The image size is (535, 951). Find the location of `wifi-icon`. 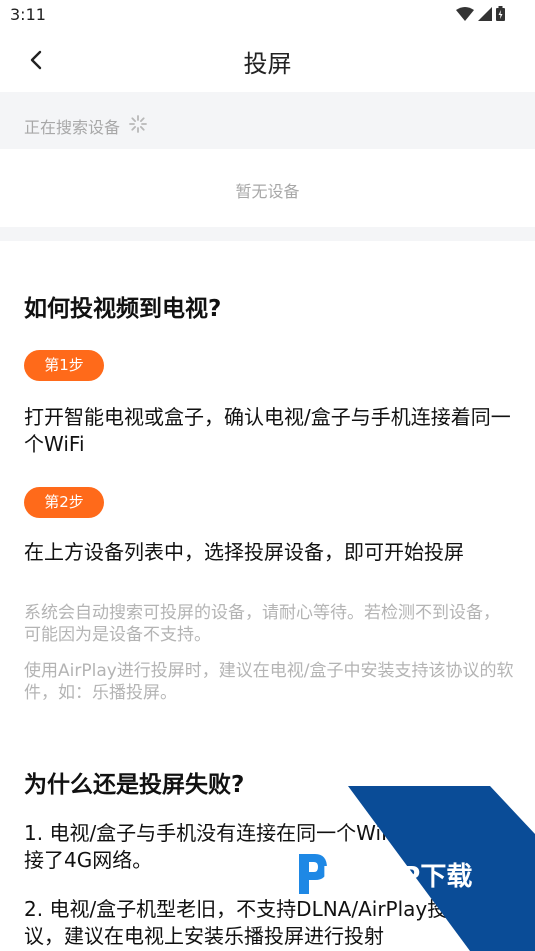

wifi-icon is located at coordinates (465, 13).